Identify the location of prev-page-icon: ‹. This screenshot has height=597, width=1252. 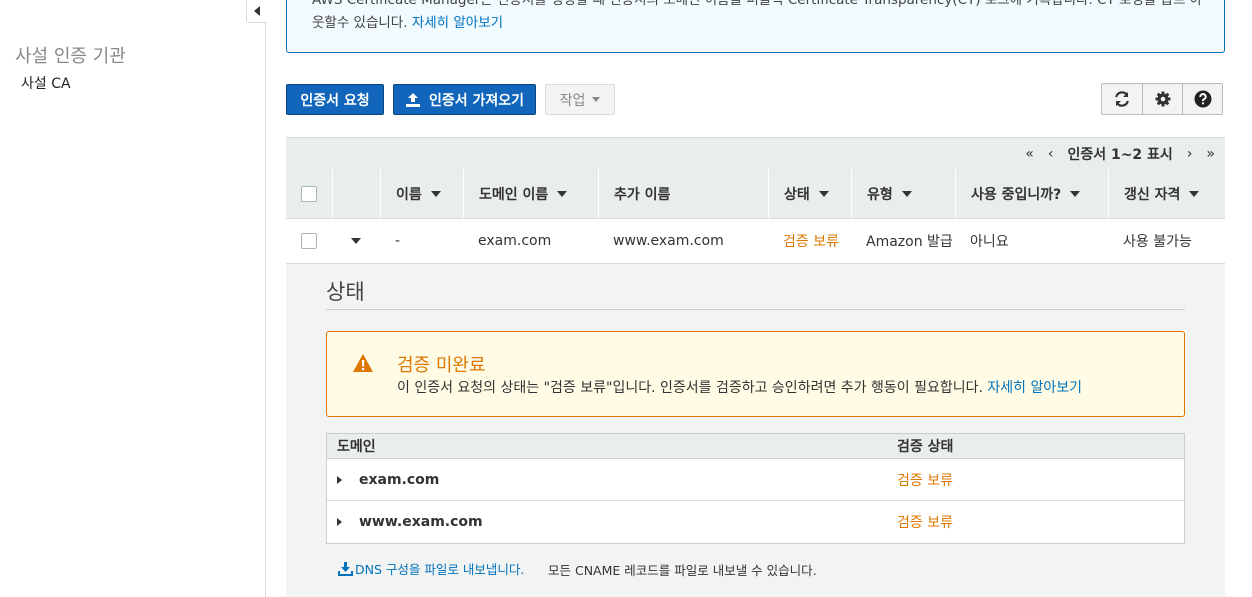
(1051, 154).